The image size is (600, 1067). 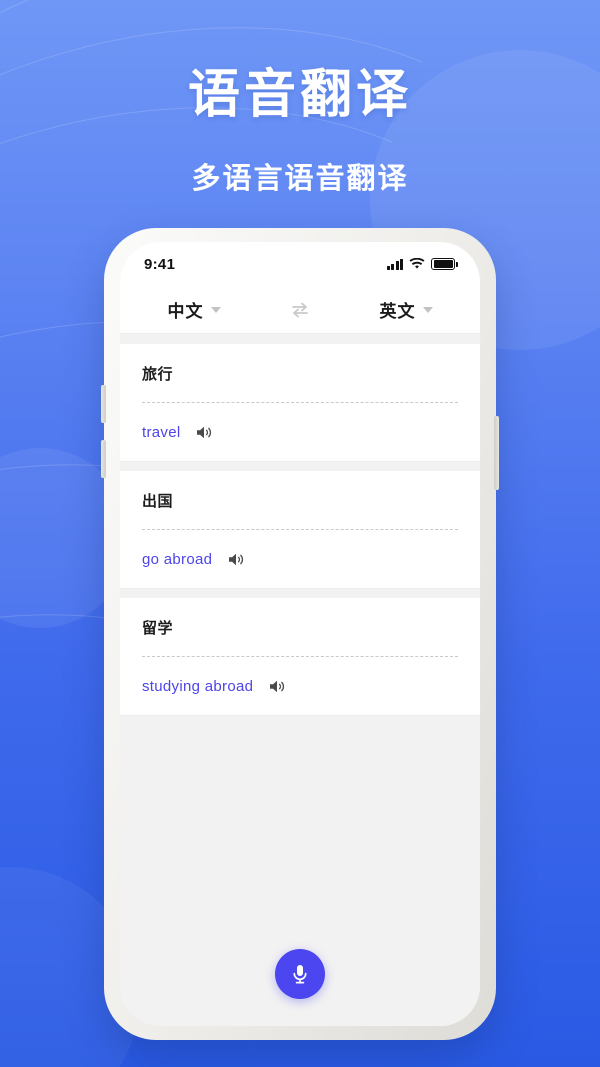 I want to click on wifi-icon, so click(x=417, y=263).